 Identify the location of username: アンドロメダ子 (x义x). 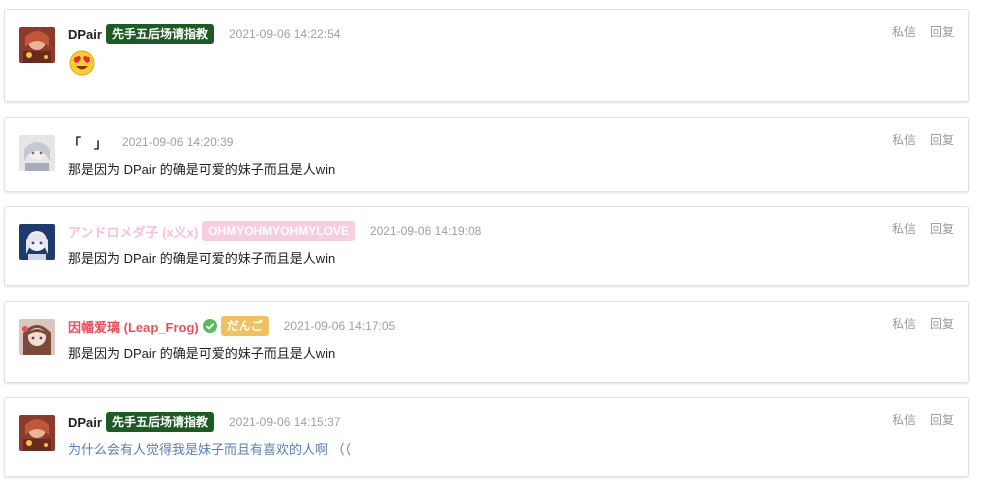
(133, 231).